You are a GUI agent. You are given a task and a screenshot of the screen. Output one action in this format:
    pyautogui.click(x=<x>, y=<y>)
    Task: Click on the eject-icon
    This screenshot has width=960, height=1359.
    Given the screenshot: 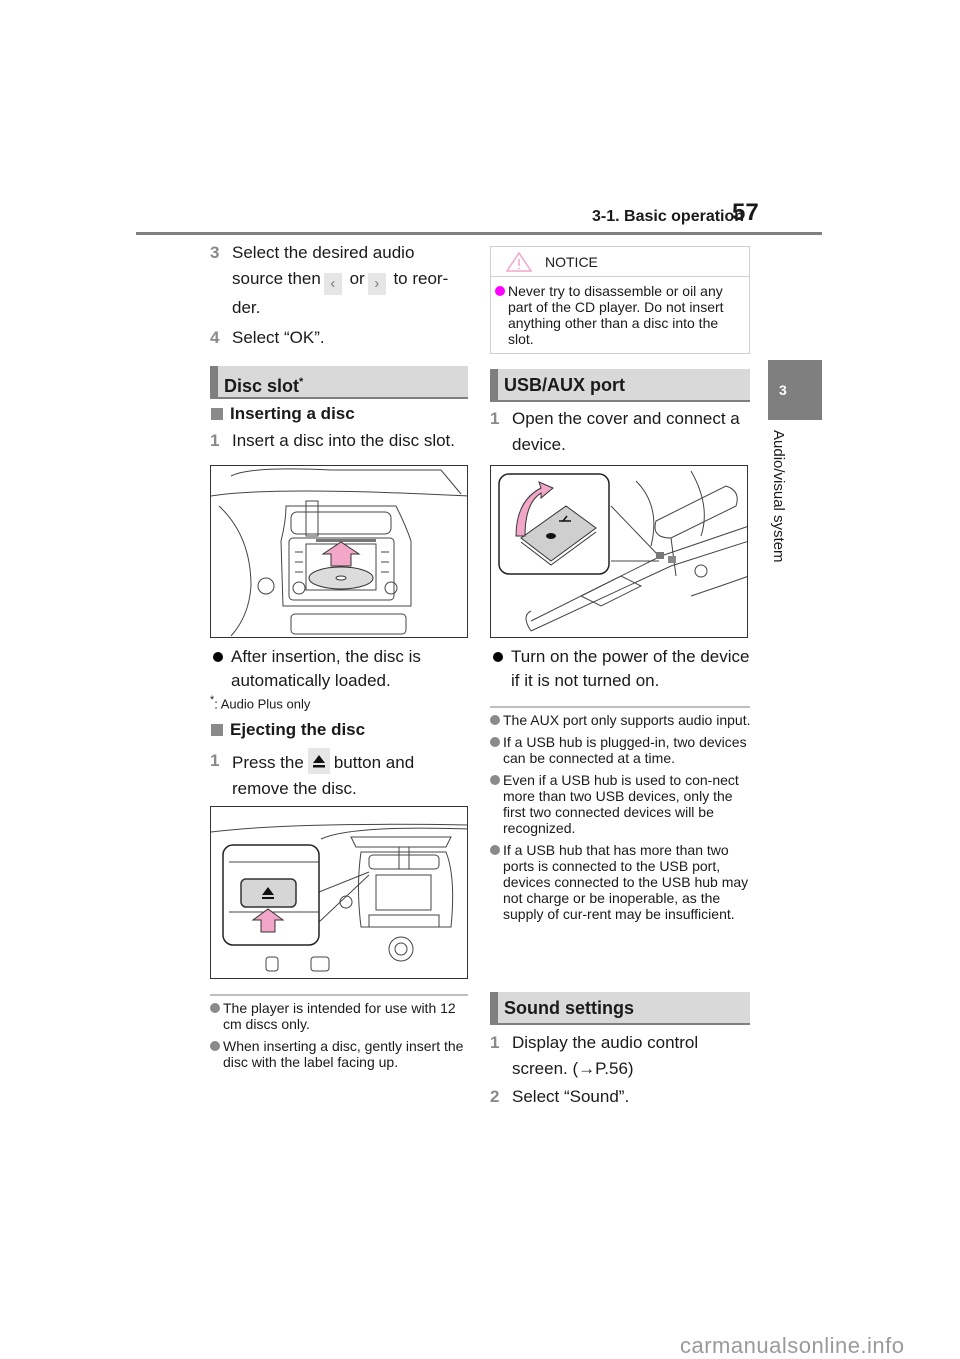 What is the action you would take?
    pyautogui.click(x=318, y=761)
    